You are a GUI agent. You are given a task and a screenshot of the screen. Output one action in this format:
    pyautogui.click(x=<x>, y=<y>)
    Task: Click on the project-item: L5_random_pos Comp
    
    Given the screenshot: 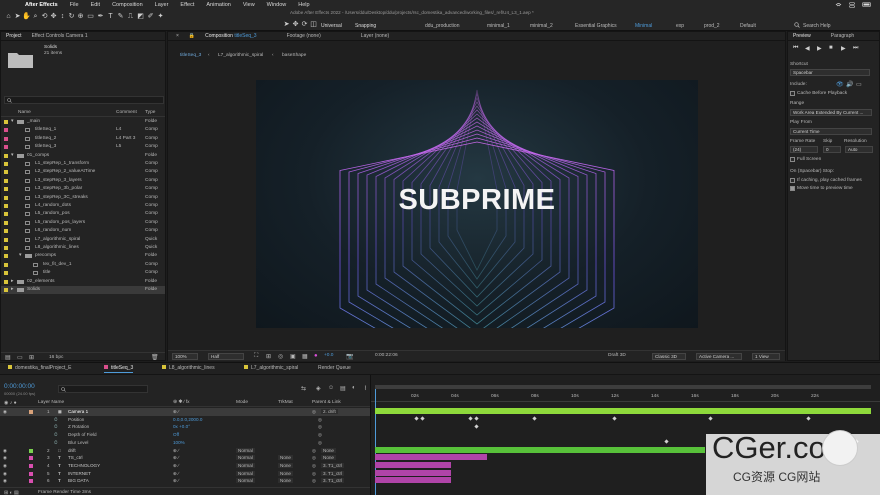 What is the action you would take?
    pyautogui.click(x=83, y=214)
    